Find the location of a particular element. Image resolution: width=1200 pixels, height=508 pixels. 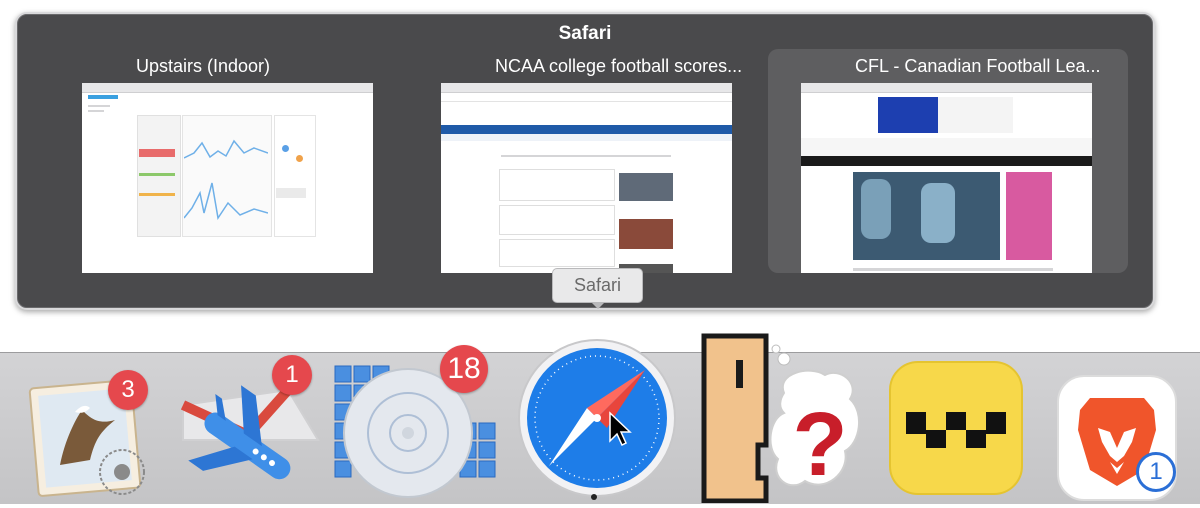

app-title: Safari is located at coordinates (585, 33).